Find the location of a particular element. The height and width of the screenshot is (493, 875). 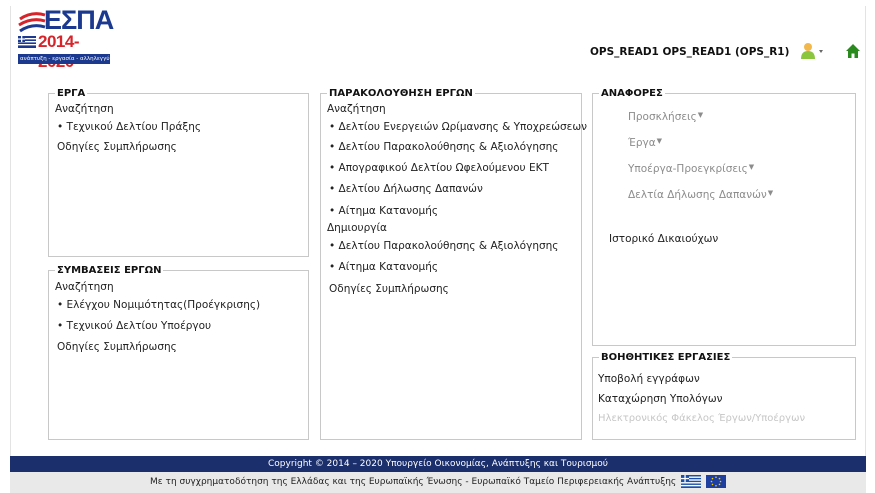

parakolouthisi-link-expenses: • Δελτίου Δήλωσης Δαπανών is located at coordinates (406, 189).